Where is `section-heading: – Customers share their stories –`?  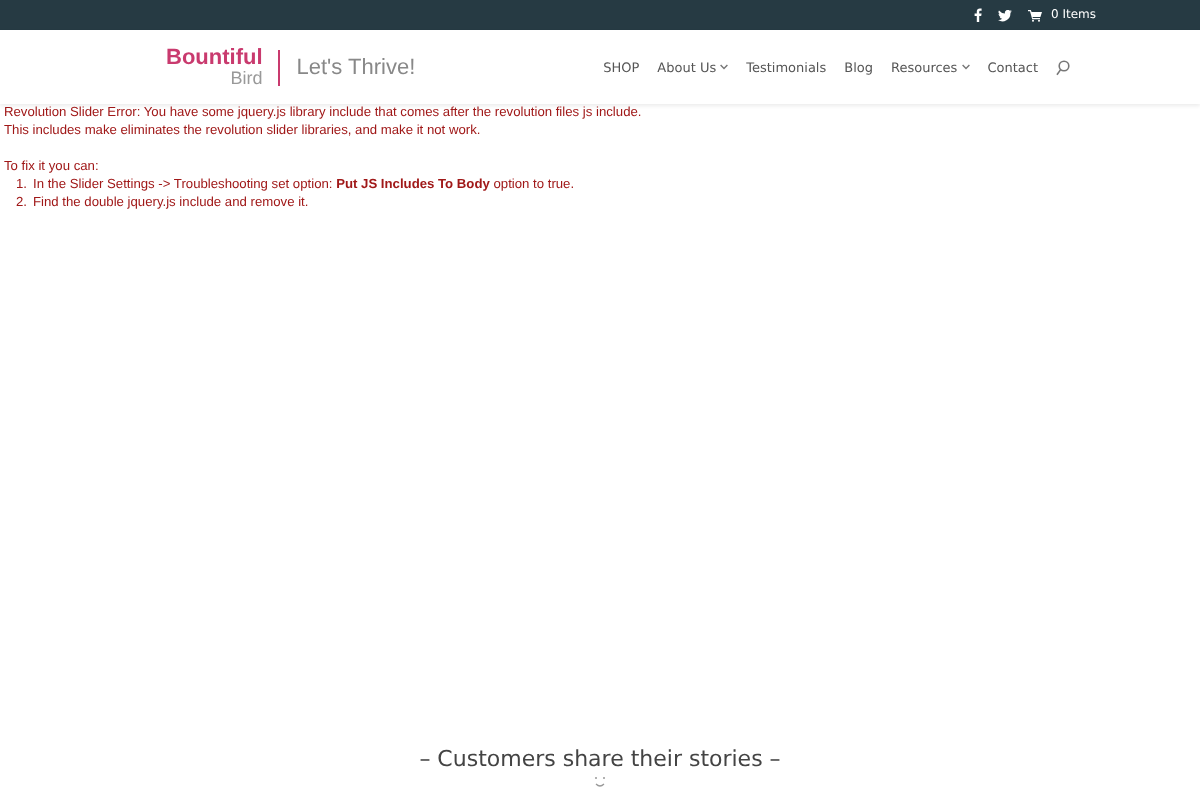 section-heading: – Customers share their stories – is located at coordinates (600, 759).